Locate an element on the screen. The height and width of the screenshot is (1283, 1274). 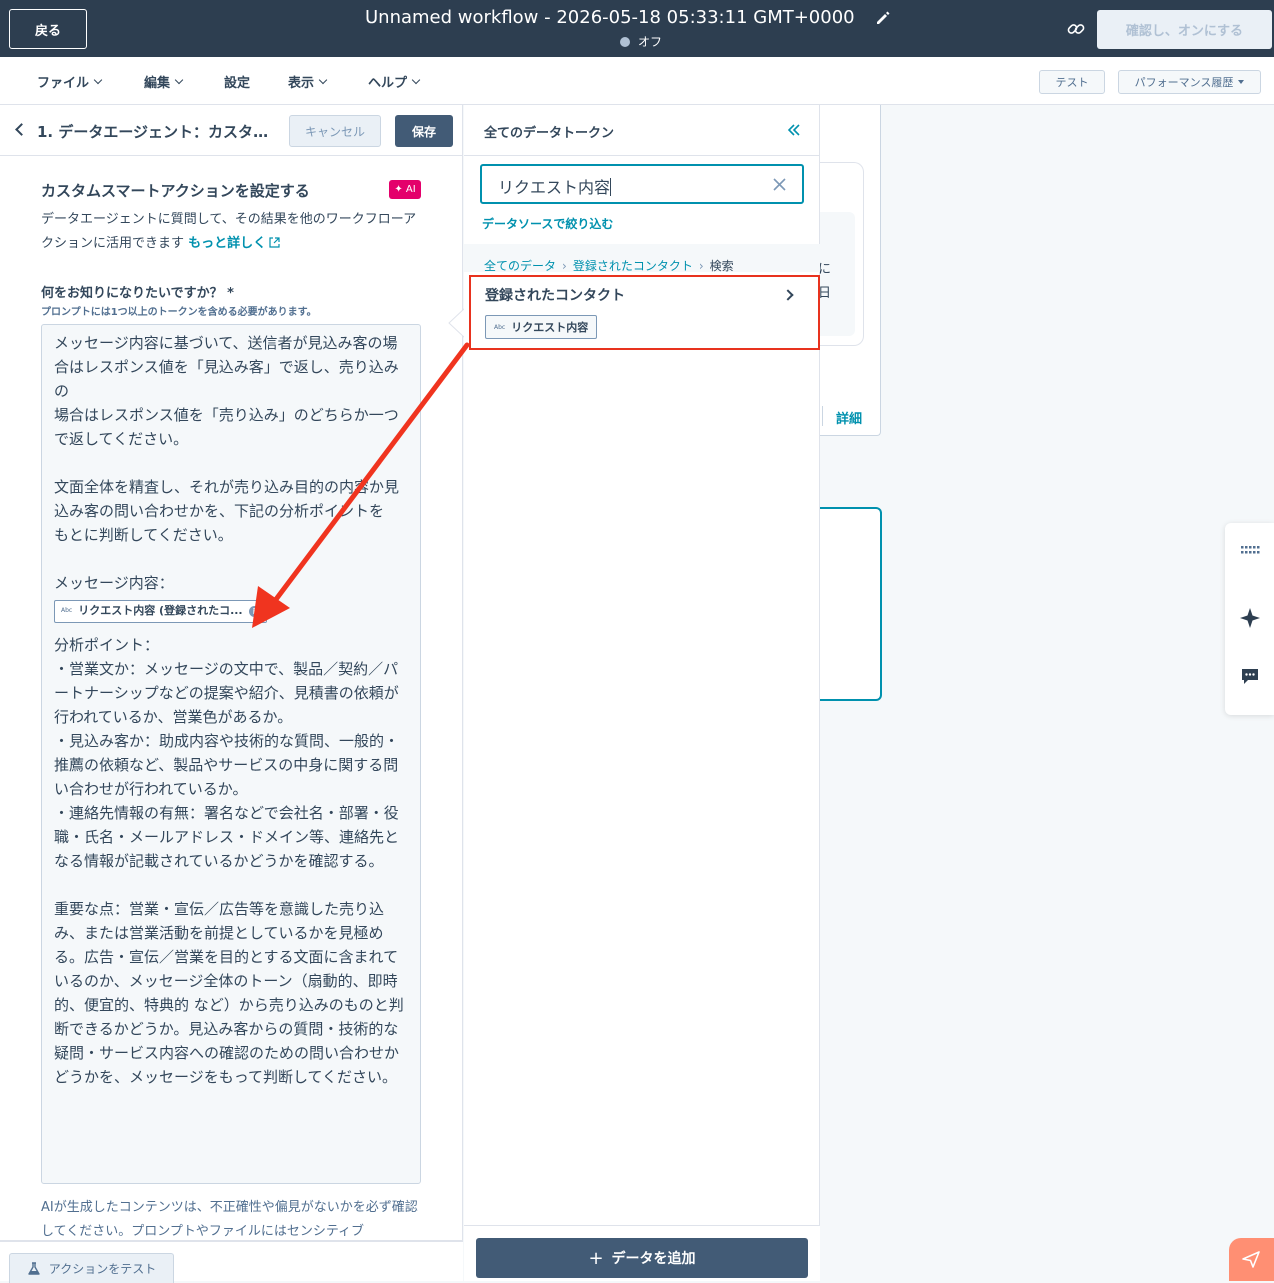
token-panel-header: 全てのデータトークン is located at coordinates (642, 130).